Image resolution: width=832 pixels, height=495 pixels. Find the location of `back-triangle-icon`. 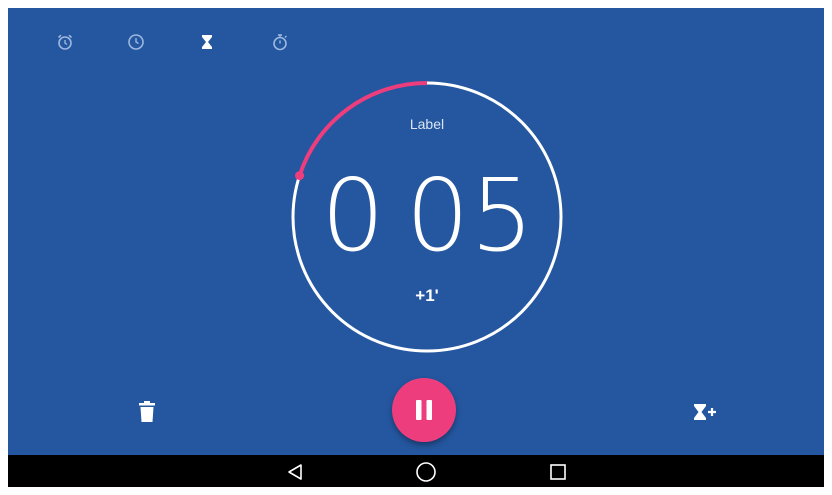

back-triangle-icon is located at coordinates (295, 472).